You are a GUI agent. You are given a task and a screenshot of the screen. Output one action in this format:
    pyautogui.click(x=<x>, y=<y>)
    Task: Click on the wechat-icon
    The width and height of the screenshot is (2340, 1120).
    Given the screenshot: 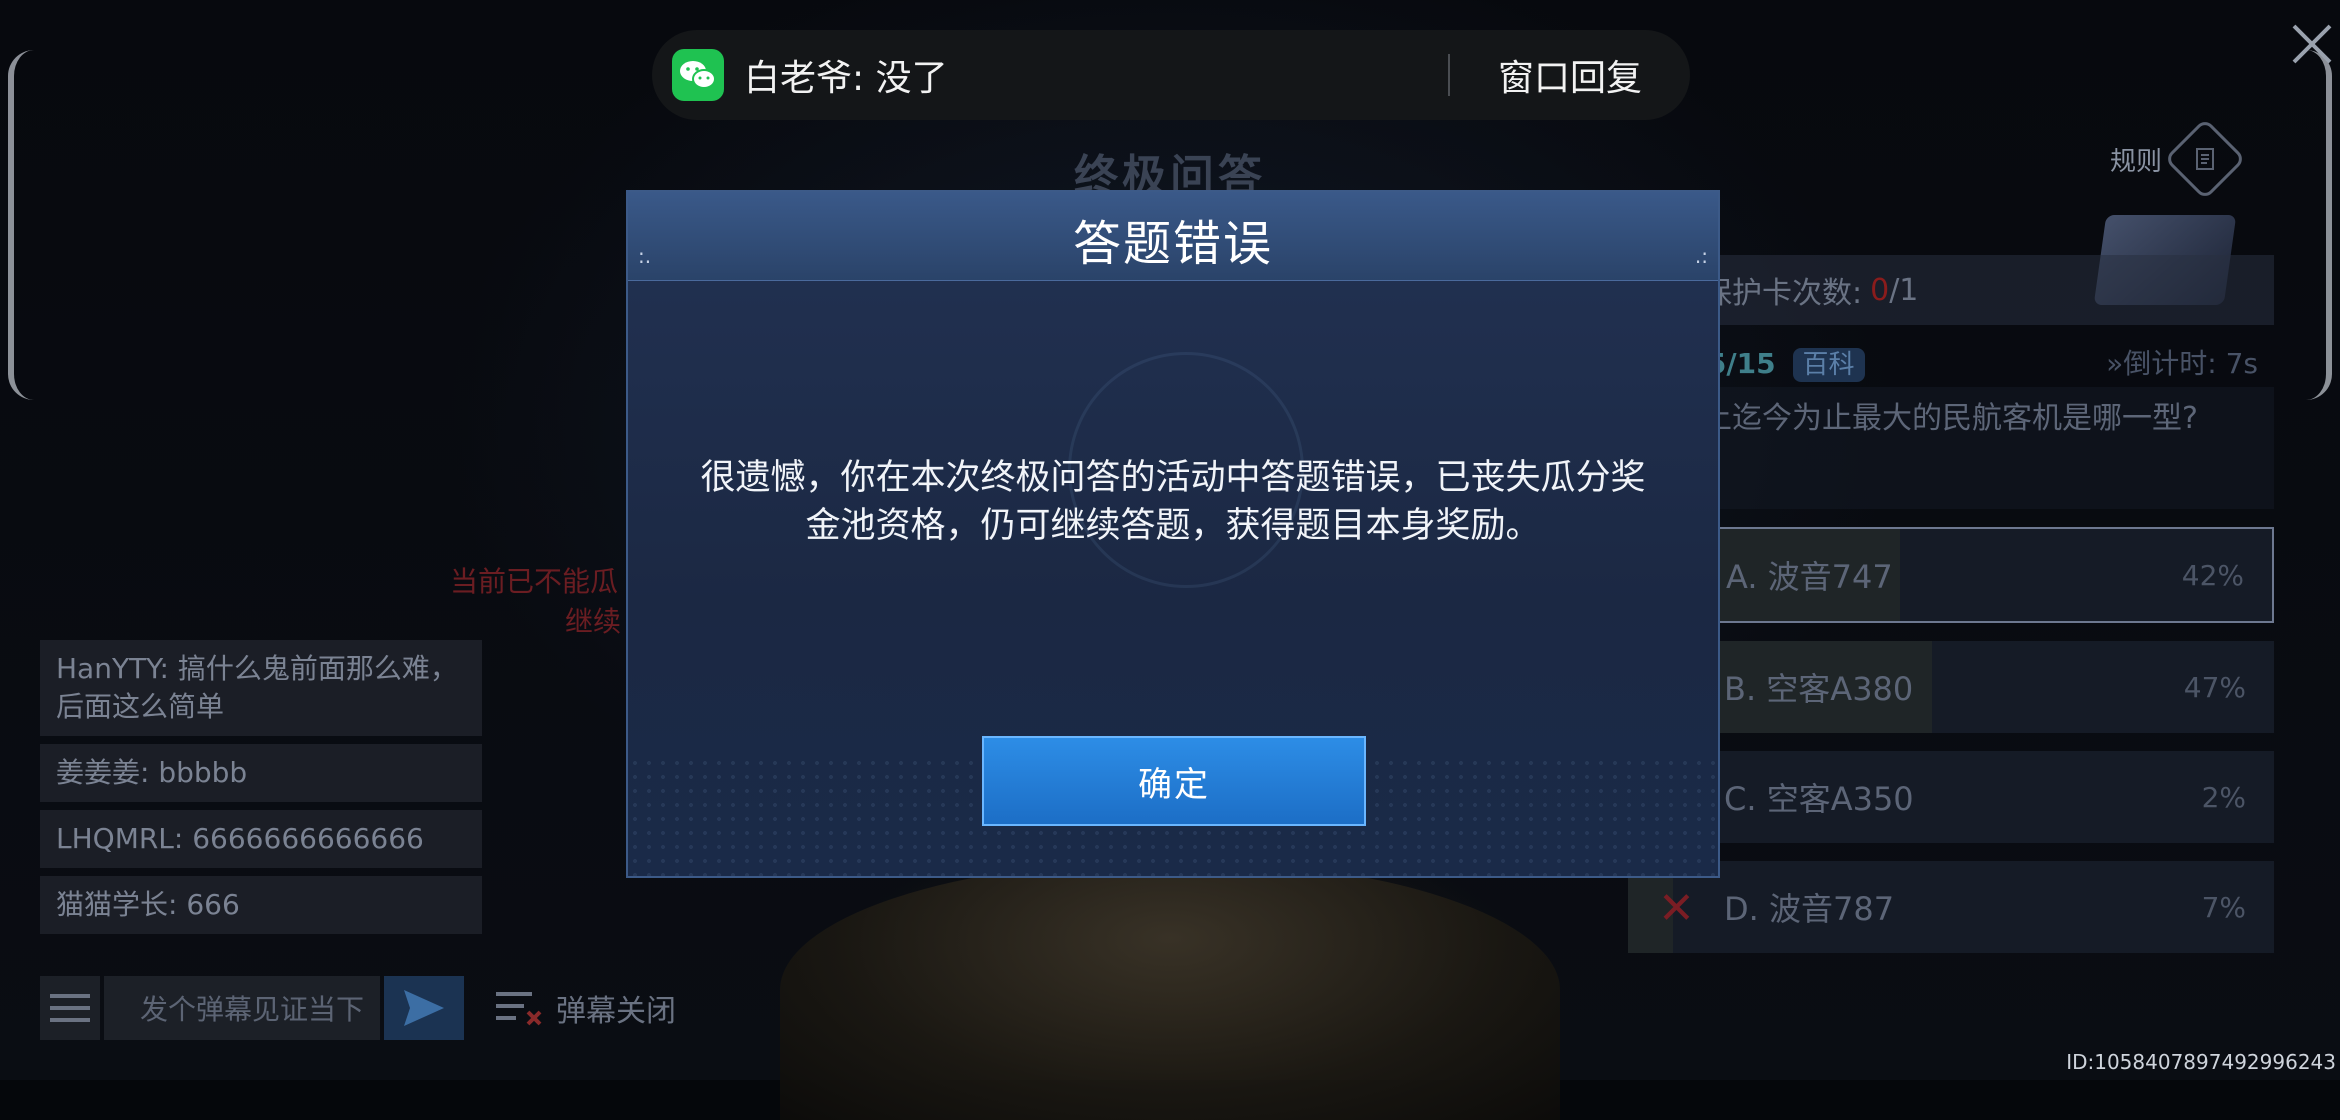 What is the action you would take?
    pyautogui.click(x=698, y=75)
    